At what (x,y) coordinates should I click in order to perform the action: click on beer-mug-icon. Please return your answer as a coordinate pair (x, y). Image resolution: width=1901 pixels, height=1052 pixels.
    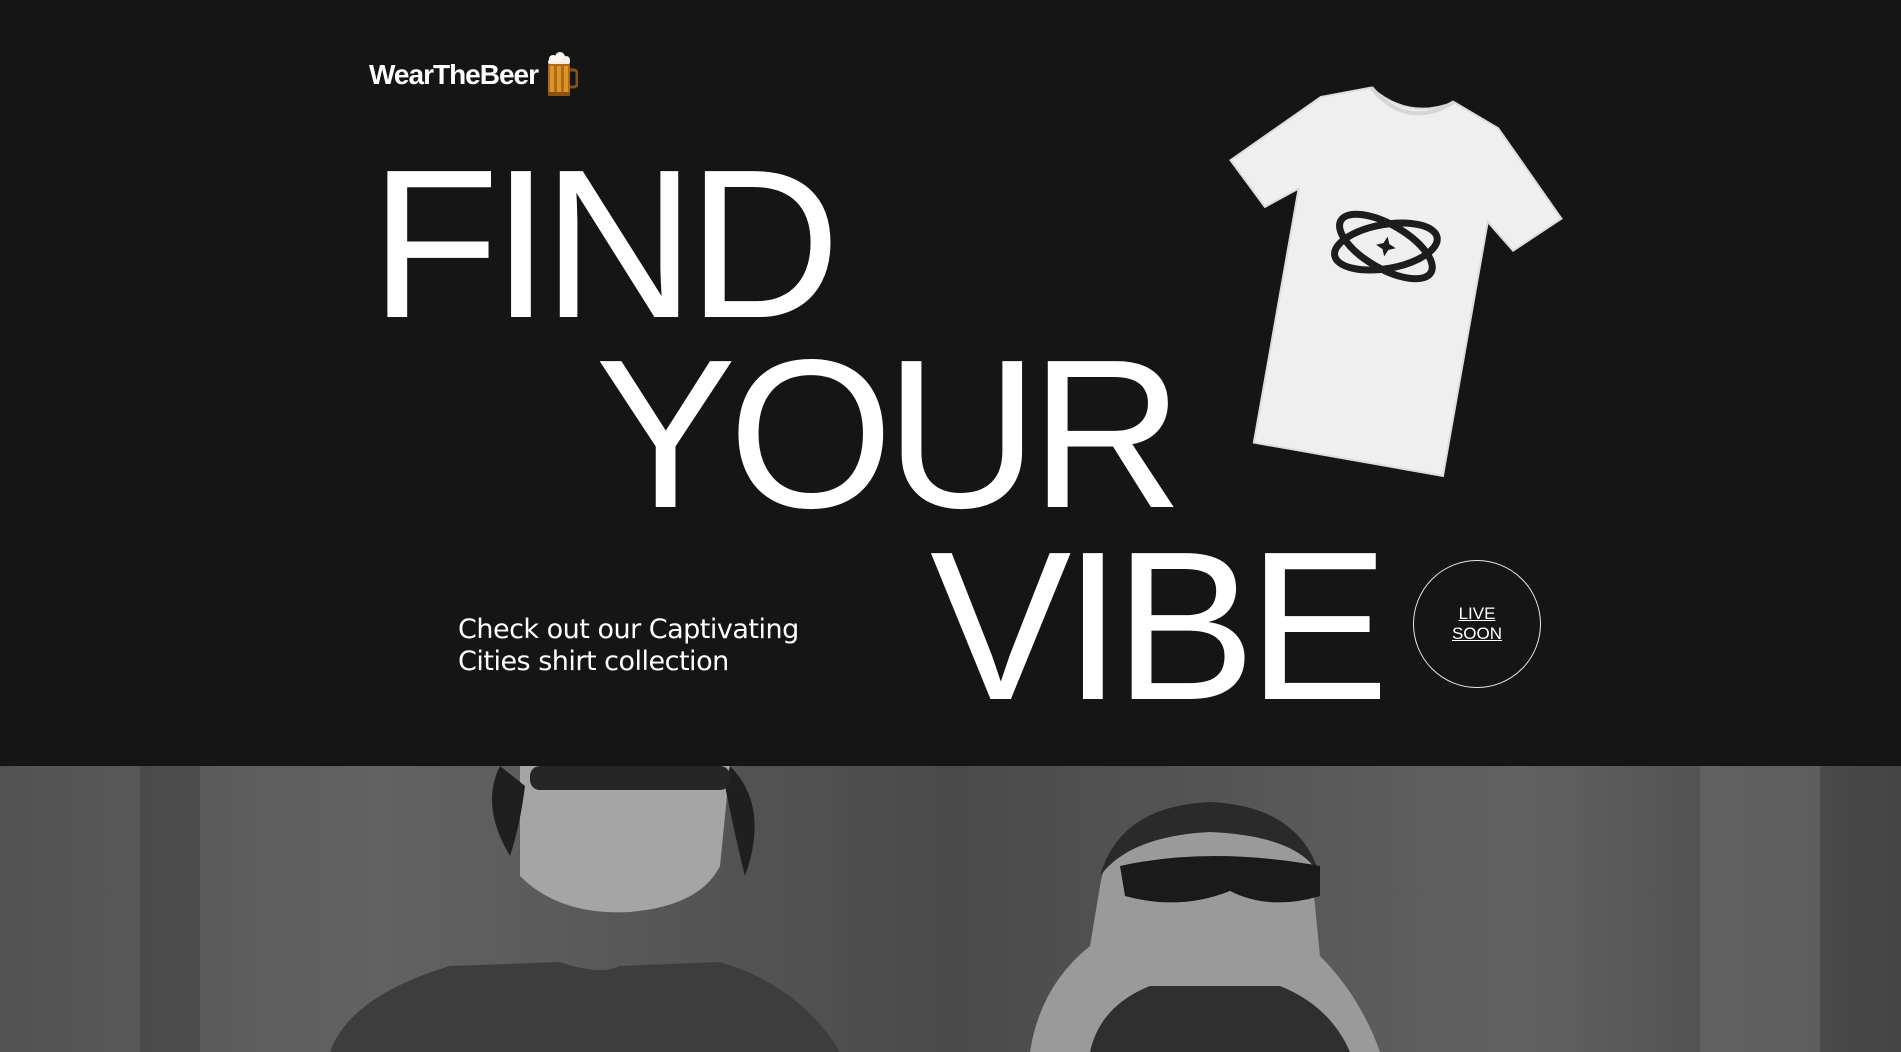
    Looking at the image, I should click on (563, 74).